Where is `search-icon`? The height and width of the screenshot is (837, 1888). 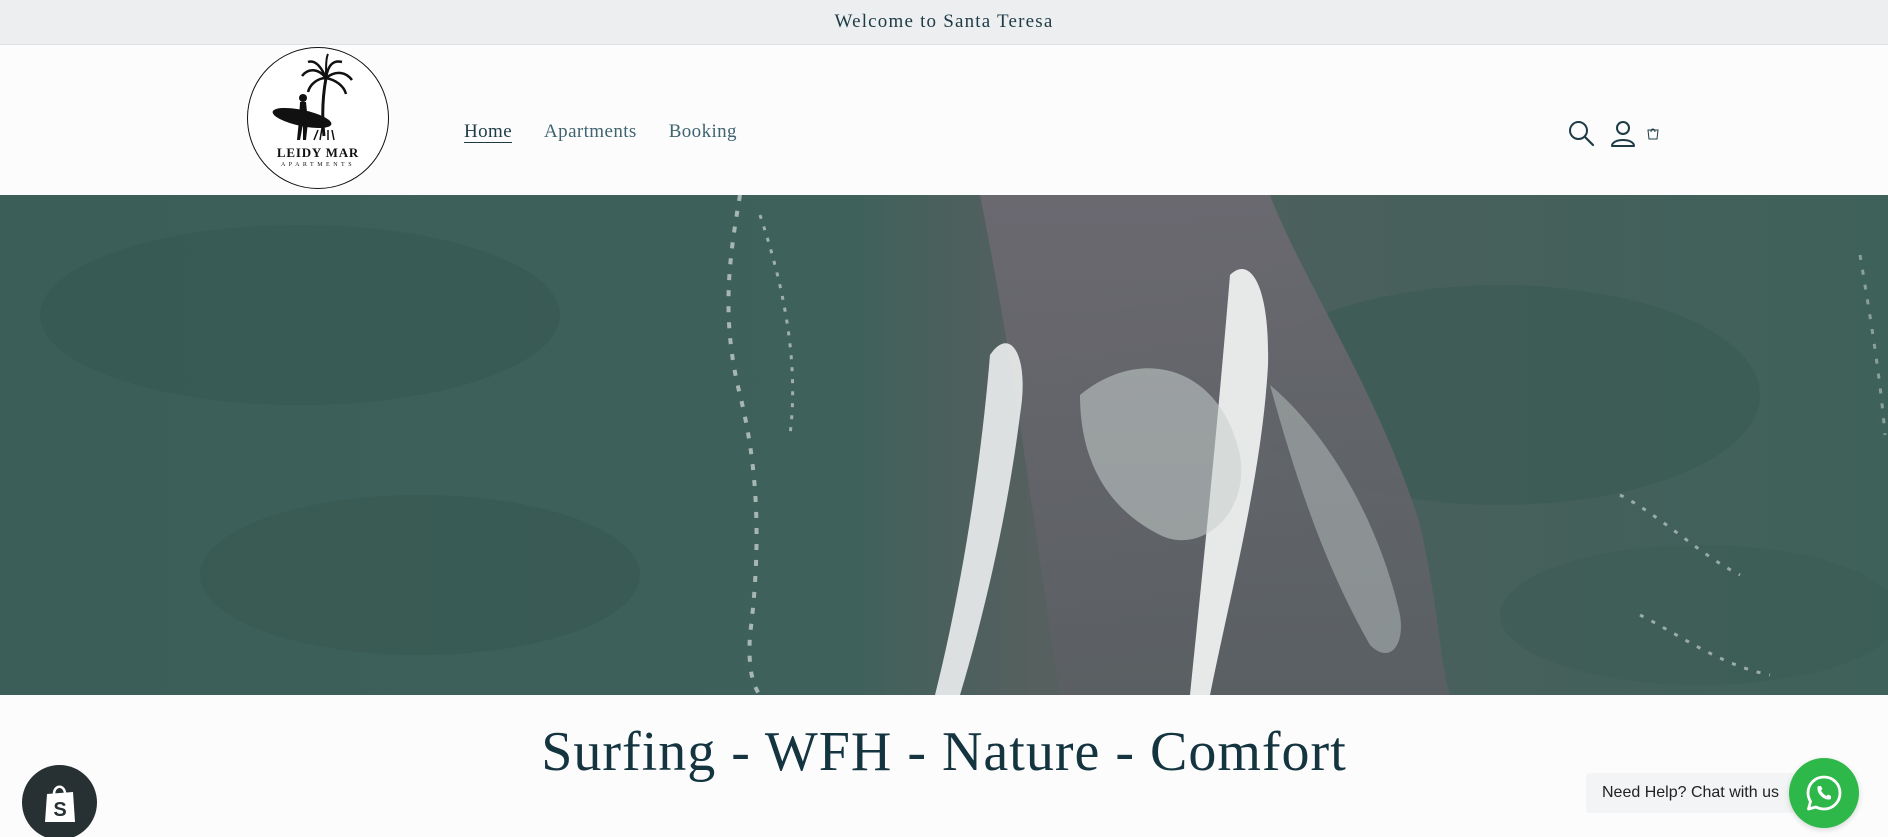 search-icon is located at coordinates (1581, 133).